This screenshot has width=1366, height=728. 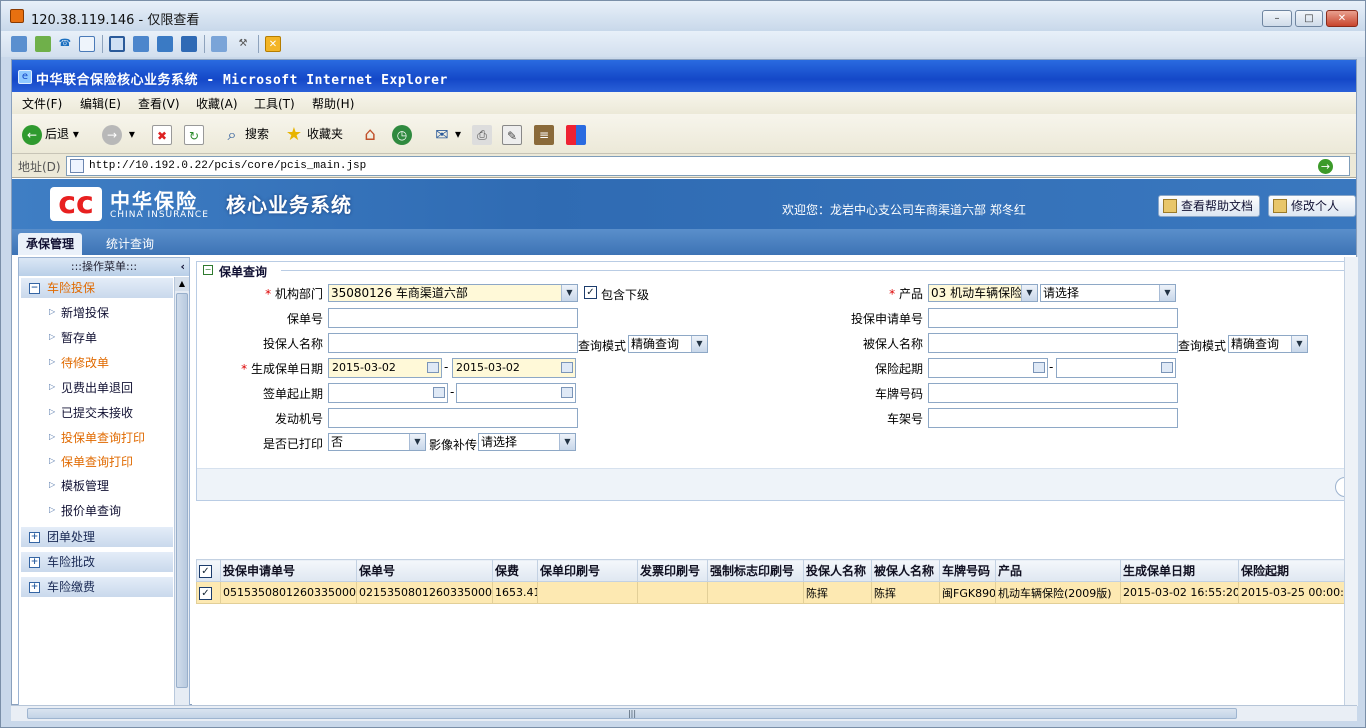 What do you see at coordinates (333, 103) in the screenshot?
I see `menu-help: 帮助(H)` at bounding box center [333, 103].